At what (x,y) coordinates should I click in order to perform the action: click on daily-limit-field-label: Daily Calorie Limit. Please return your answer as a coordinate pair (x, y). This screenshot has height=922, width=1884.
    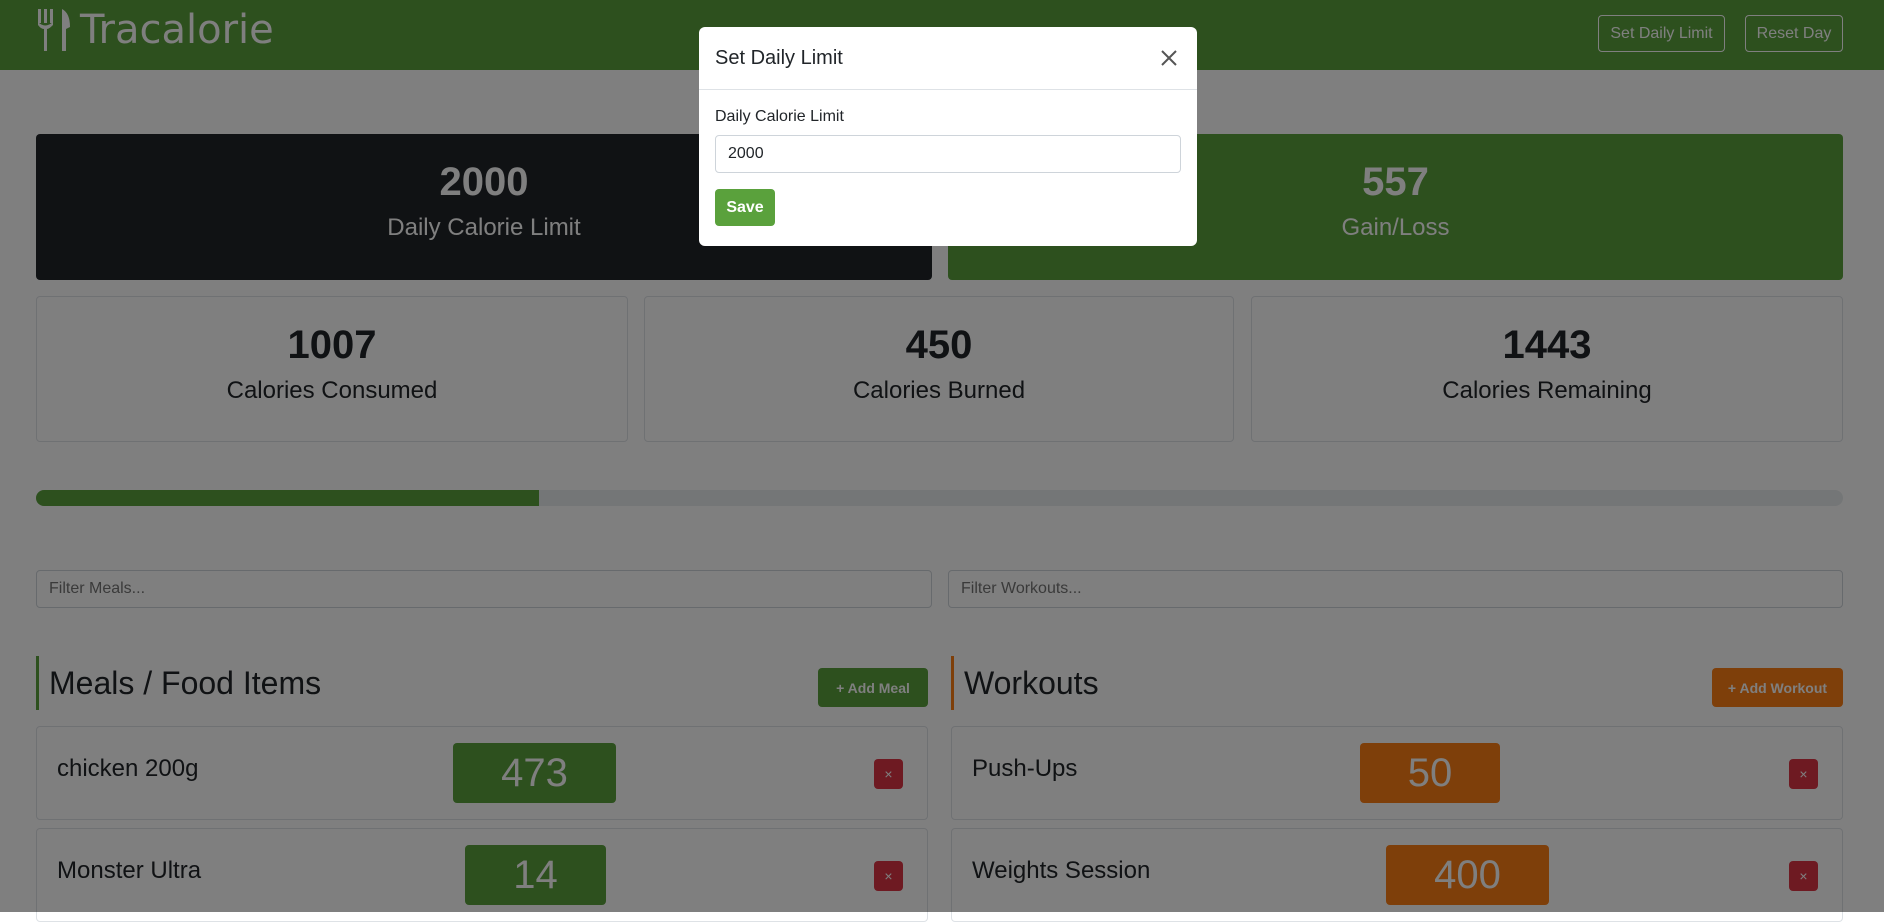
    Looking at the image, I should click on (779, 116).